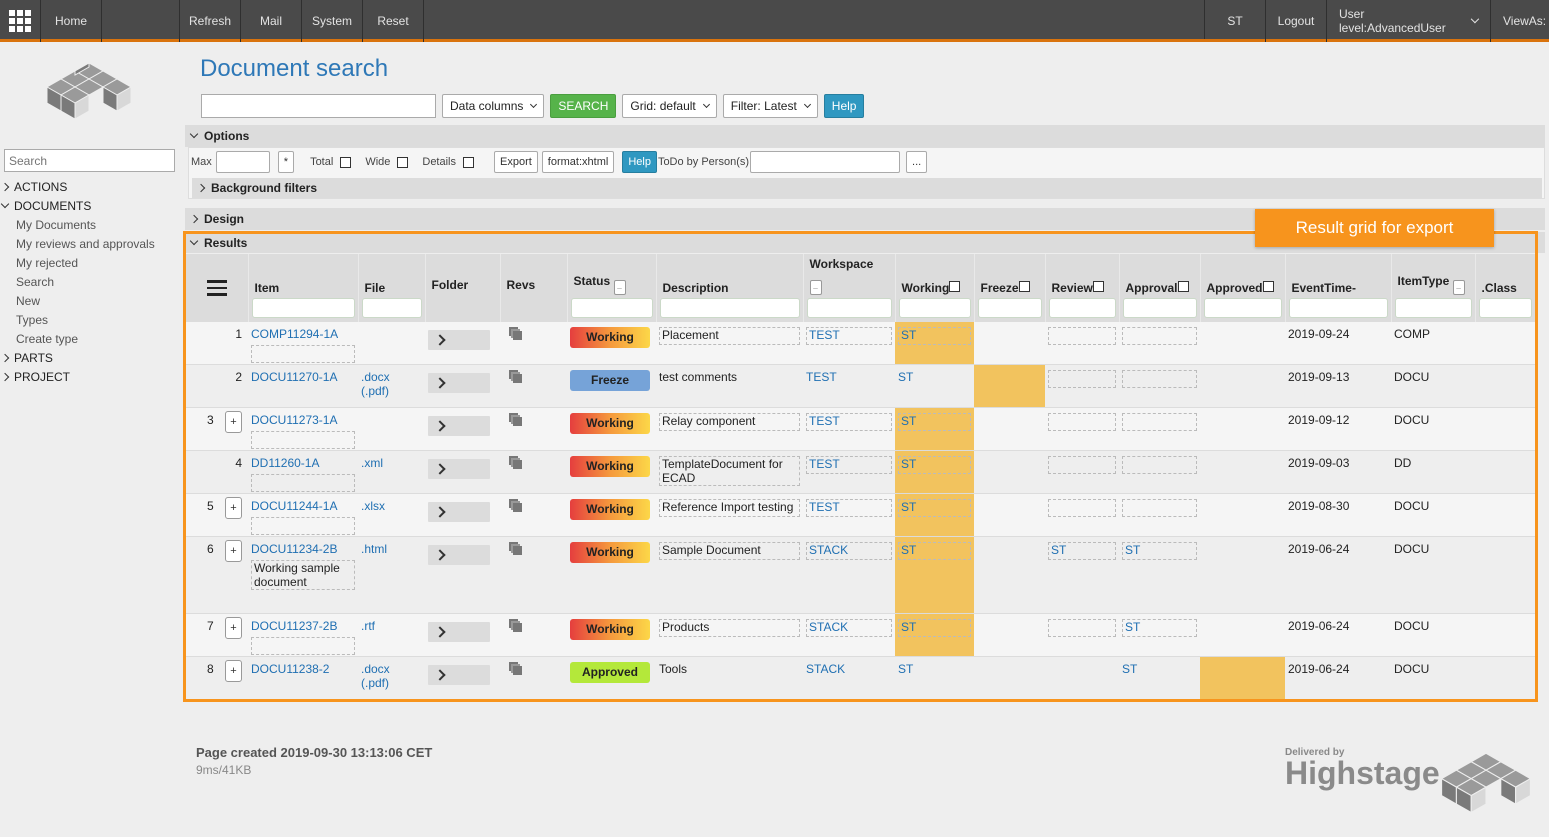 The image size is (1549, 837). Describe the element at coordinates (493, 106) in the screenshot. I see `data-columns-dropdown: Data columns` at that location.